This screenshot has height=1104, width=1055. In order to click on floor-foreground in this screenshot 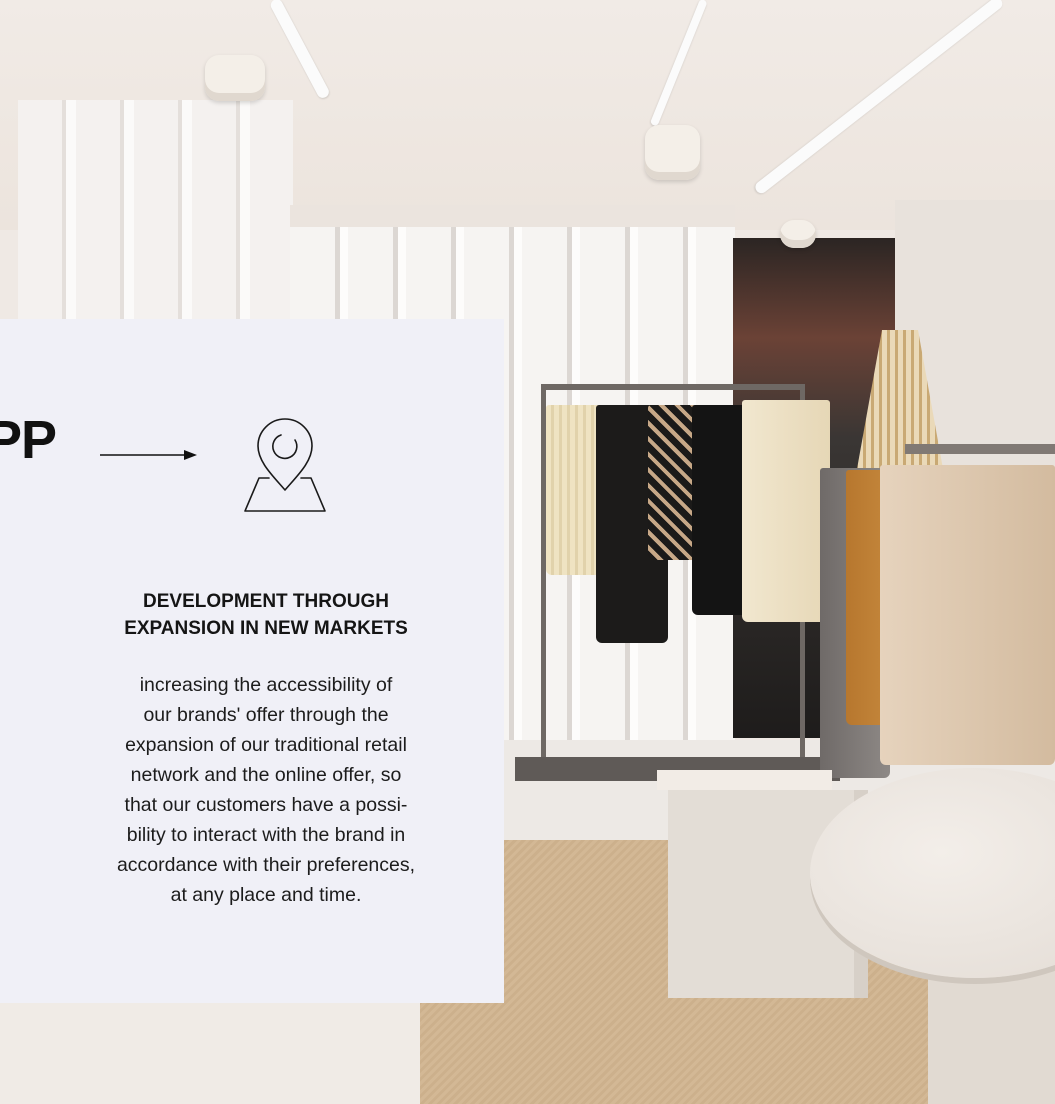, I will do `click(210, 1053)`.